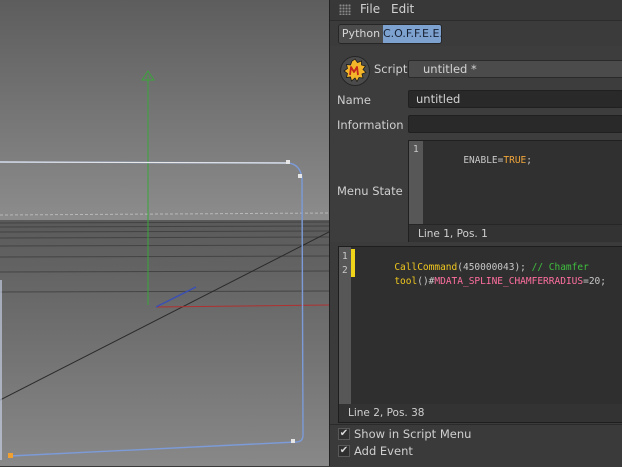 This screenshot has height=467, width=622. What do you see at coordinates (354, 100) in the screenshot?
I see `name-label: Name` at bounding box center [354, 100].